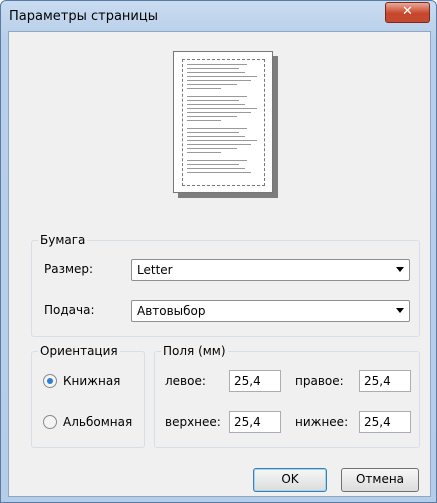  Describe the element at coordinates (185, 381) in the screenshot. I see `margin-left-label: левое:` at that location.